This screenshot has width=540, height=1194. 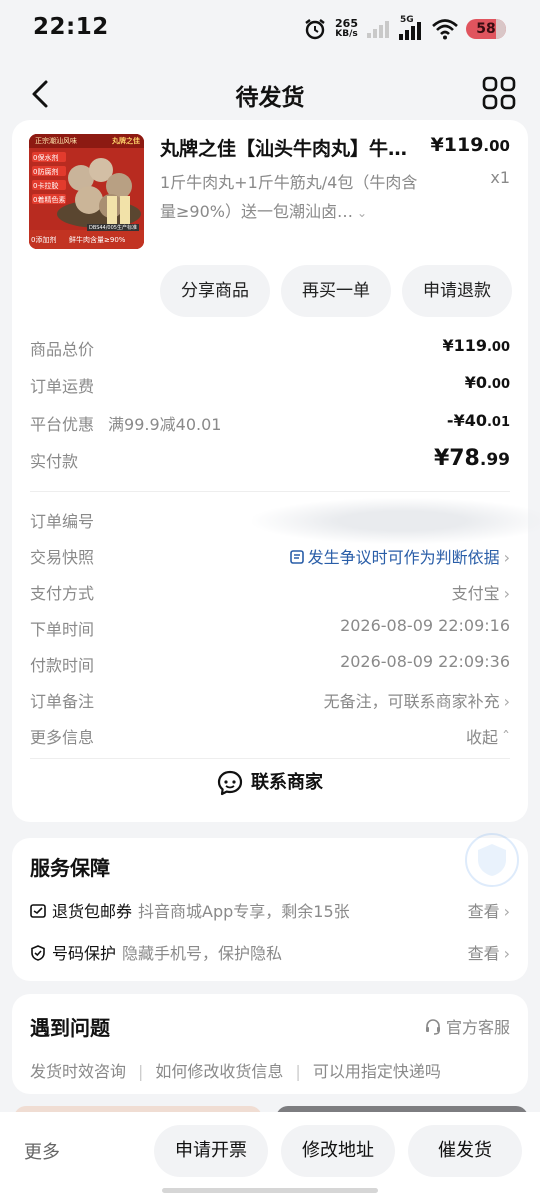 I want to click on product-image, so click(x=86, y=191).